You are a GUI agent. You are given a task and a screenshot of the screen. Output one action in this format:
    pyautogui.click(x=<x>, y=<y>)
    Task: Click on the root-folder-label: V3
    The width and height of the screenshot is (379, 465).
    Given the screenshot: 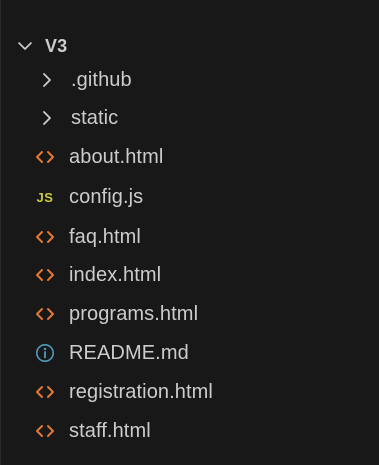 What is the action you would take?
    pyautogui.click(x=56, y=45)
    